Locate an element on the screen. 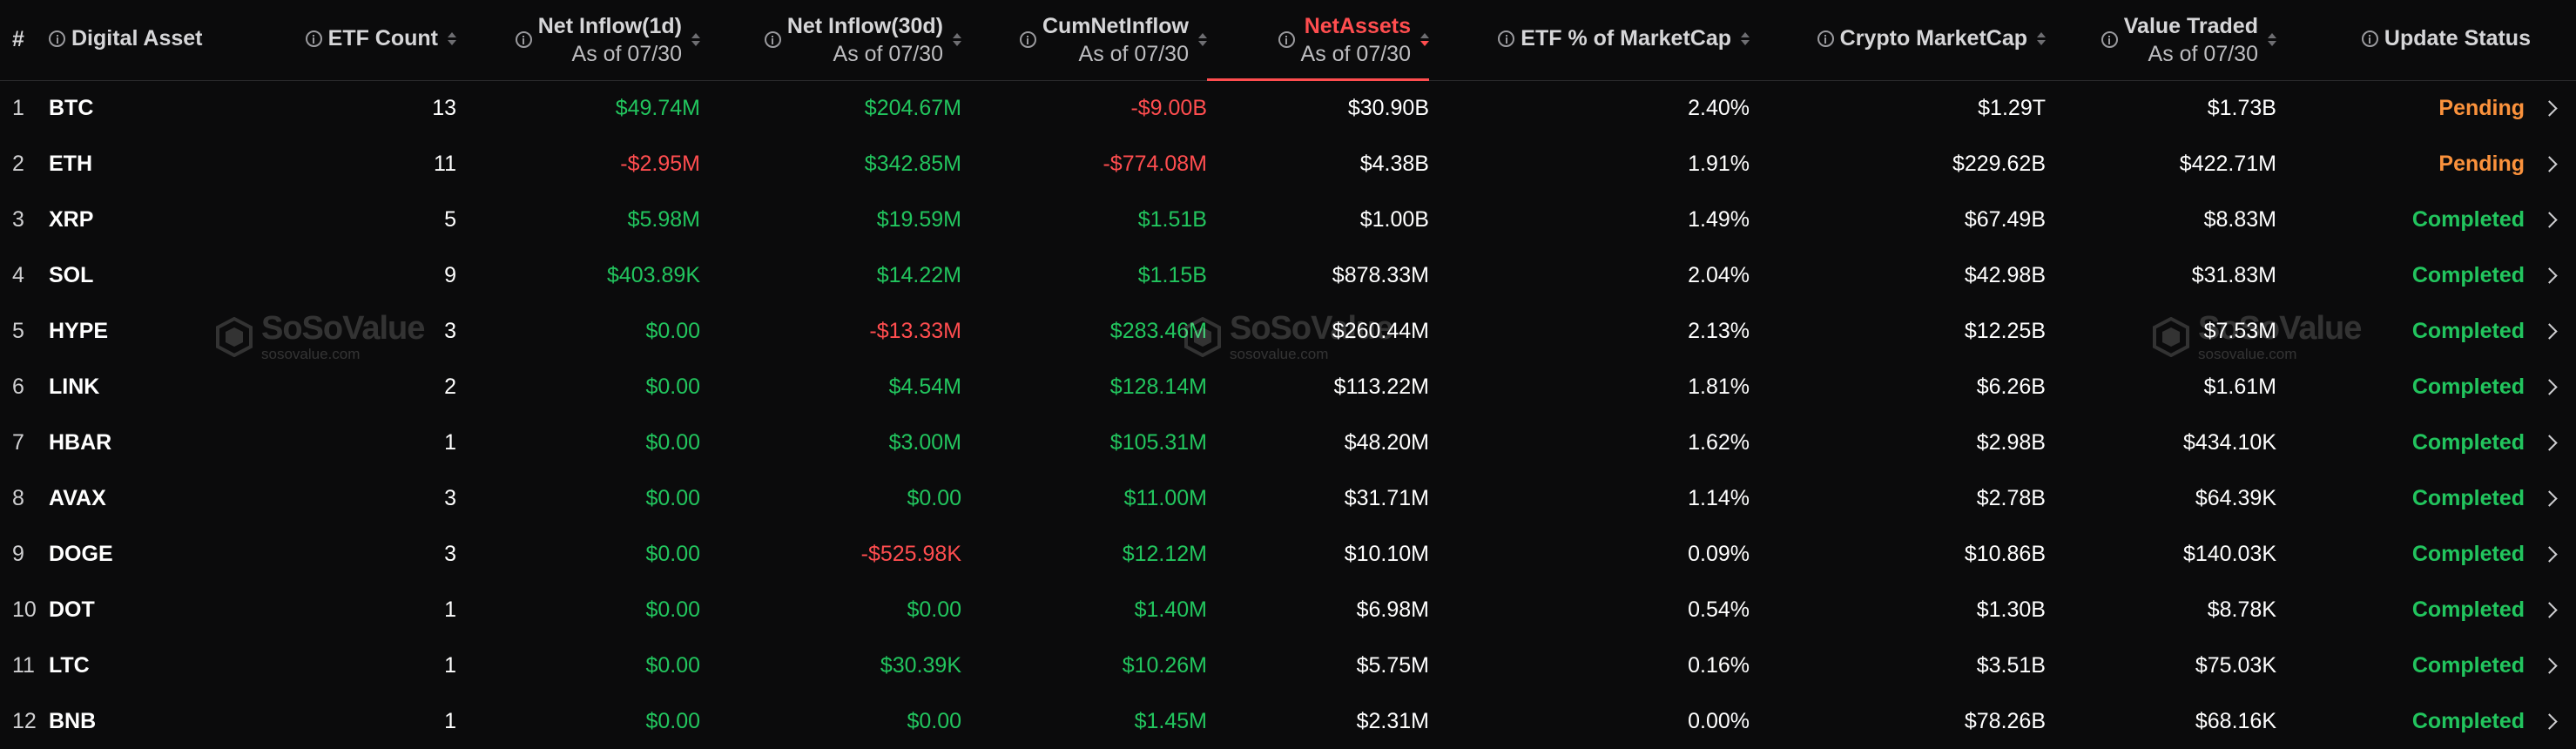 The image size is (2576, 749). col-header-inflow-1d: Net Inflow(1d) As of 07/30 is located at coordinates (578, 40).